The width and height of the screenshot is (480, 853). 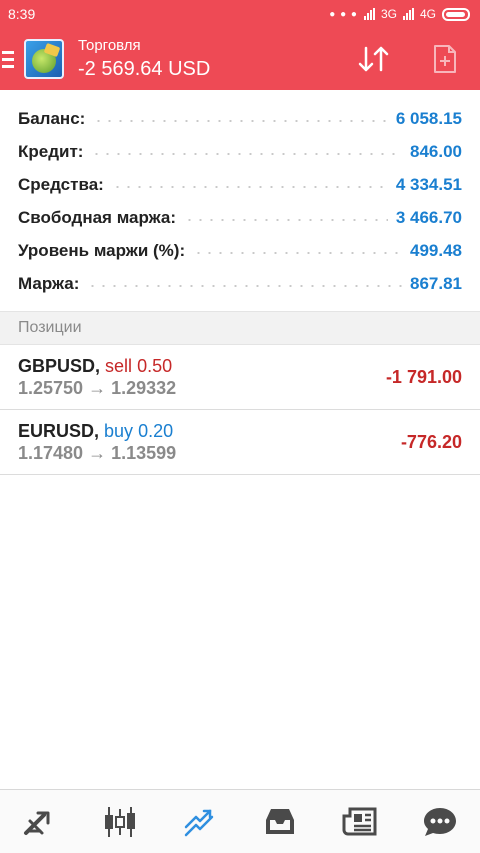 I want to click on summary-value: 867.81, so click(x=436, y=283).